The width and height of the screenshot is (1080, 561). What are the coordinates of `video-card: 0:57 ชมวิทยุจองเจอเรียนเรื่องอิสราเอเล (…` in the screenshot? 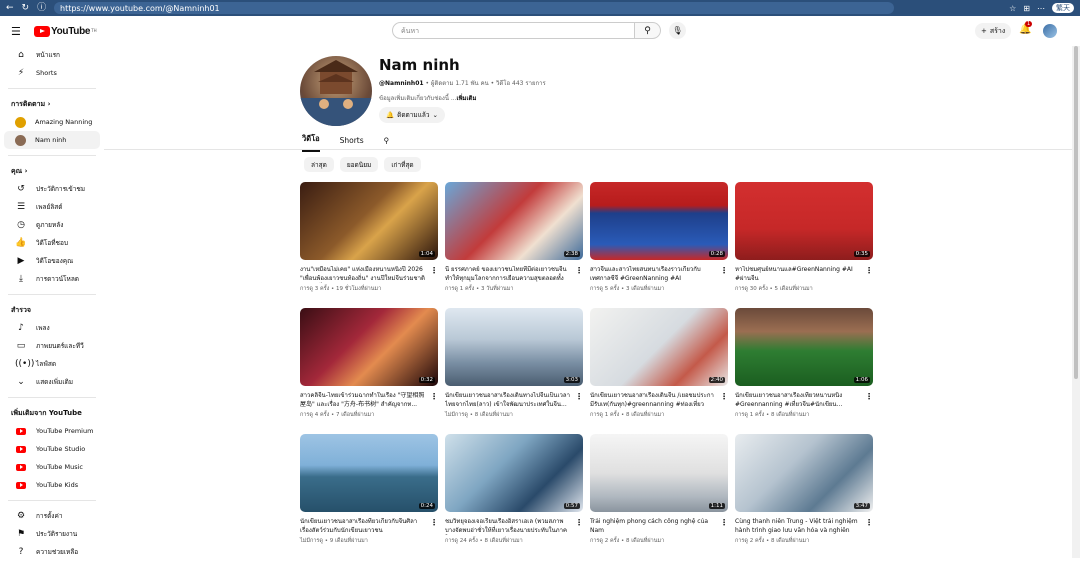 It's located at (514, 489).